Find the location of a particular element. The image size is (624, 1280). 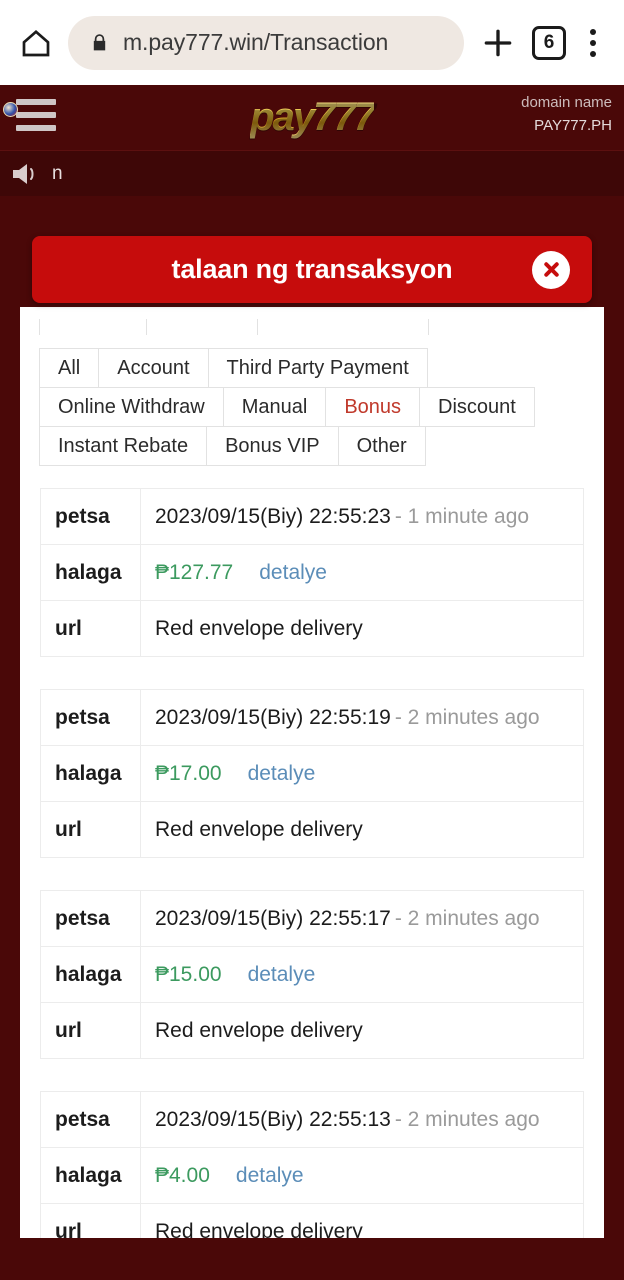

tab-bonus: Bonus is located at coordinates (373, 407).